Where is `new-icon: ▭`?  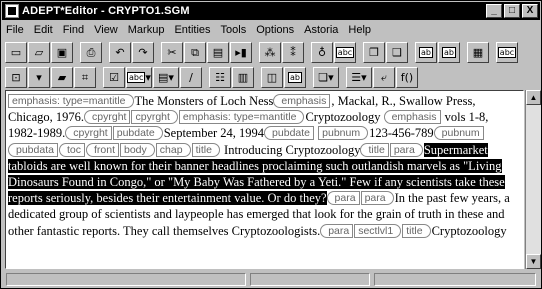
new-icon: ▭ is located at coordinates (16, 52).